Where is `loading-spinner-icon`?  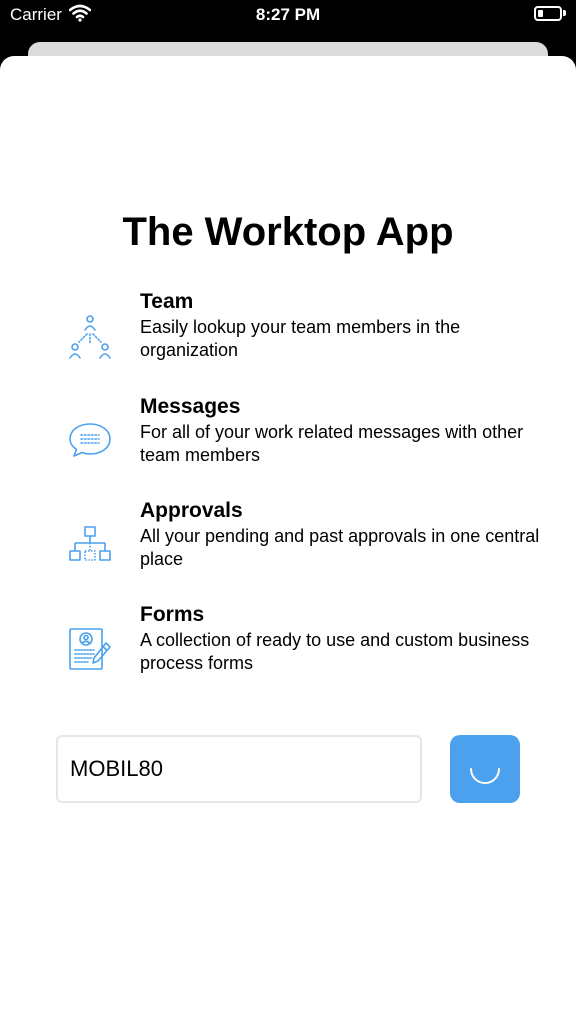 loading-spinner-icon is located at coordinates (485, 776).